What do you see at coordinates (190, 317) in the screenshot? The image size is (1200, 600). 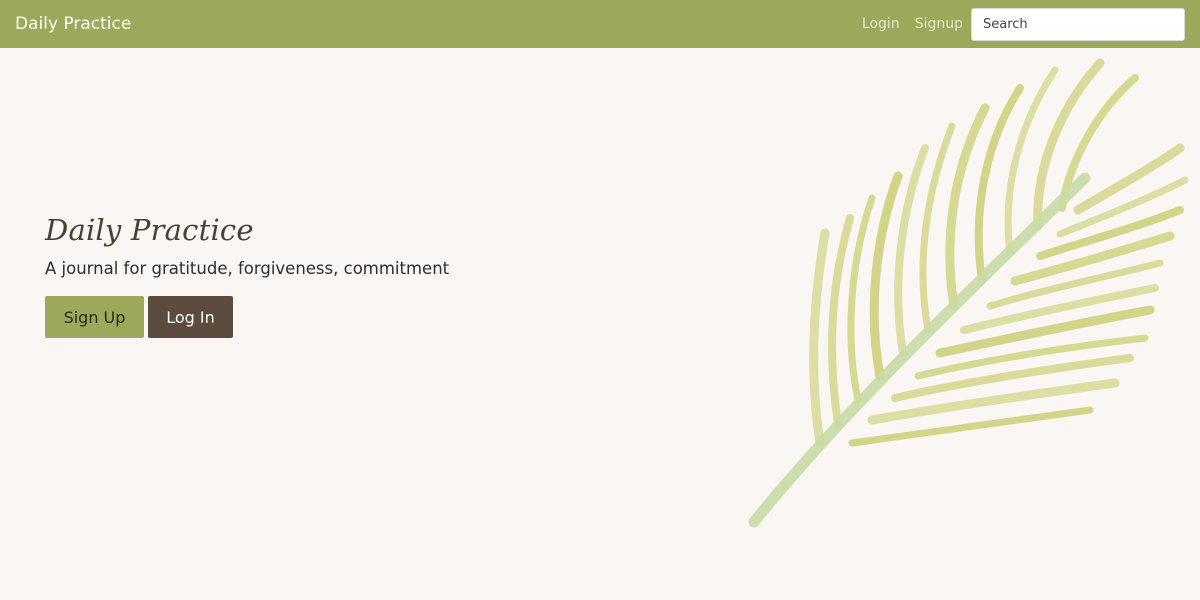 I see `log-in-button: Log In` at bounding box center [190, 317].